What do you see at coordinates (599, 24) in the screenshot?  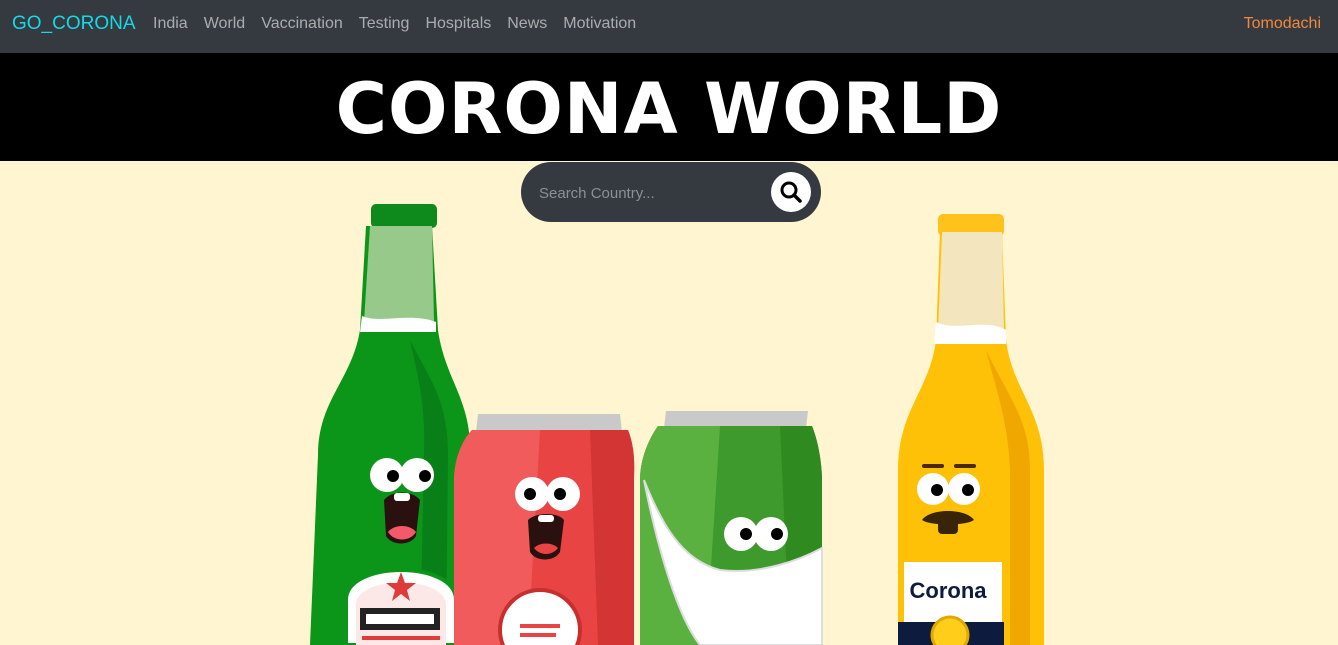 I see `nav-link-motivation: Motivation` at bounding box center [599, 24].